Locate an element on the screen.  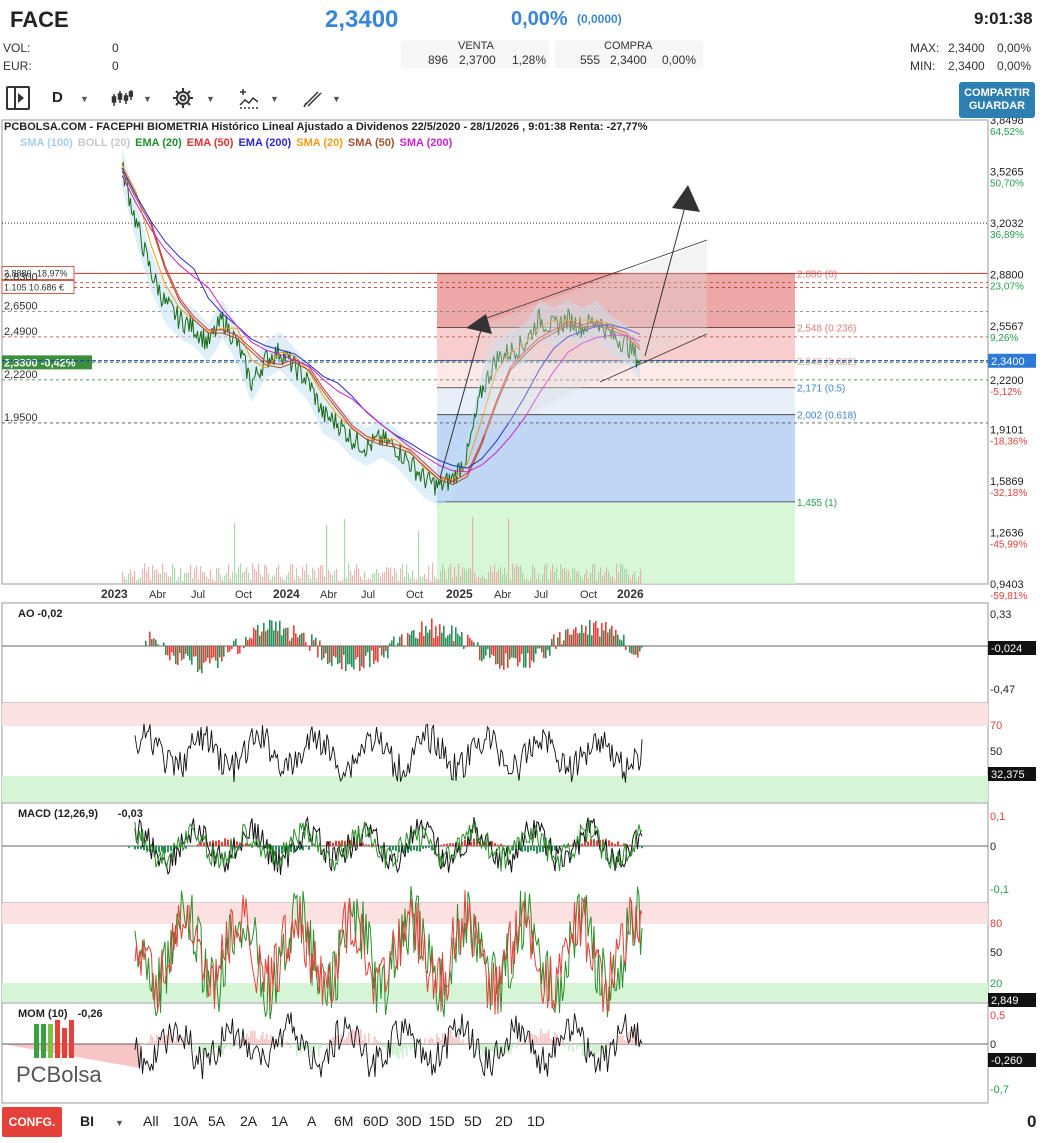
legend-item: EMA (50) is located at coordinates (210, 143).